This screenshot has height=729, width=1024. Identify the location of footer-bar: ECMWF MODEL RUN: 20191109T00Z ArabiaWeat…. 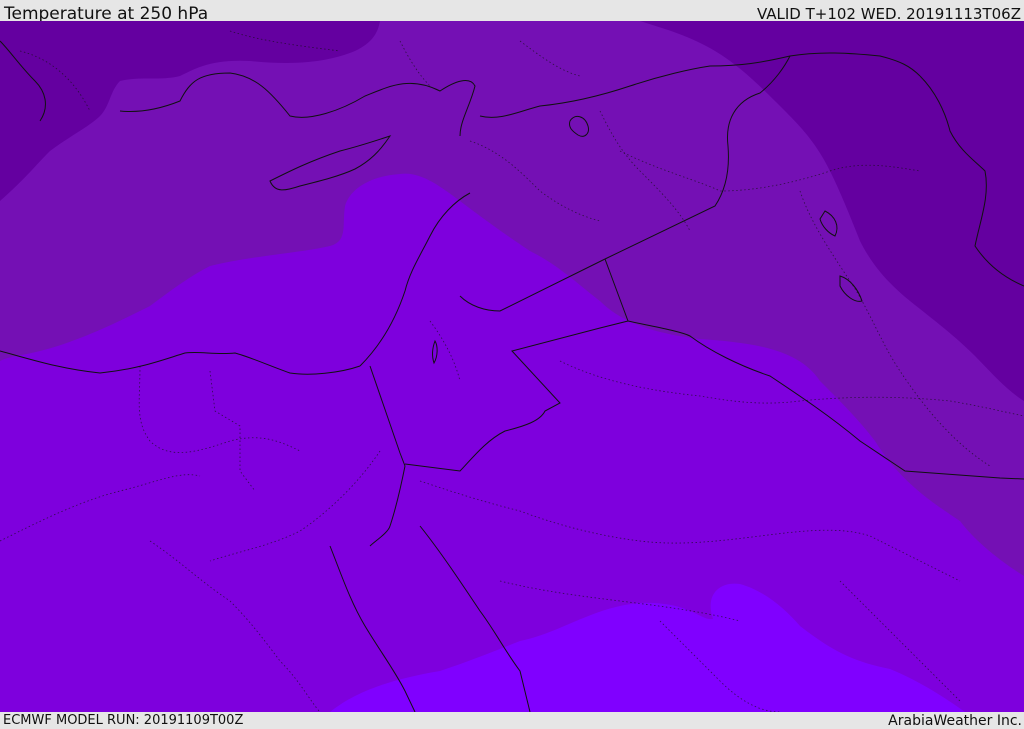
(512, 720).